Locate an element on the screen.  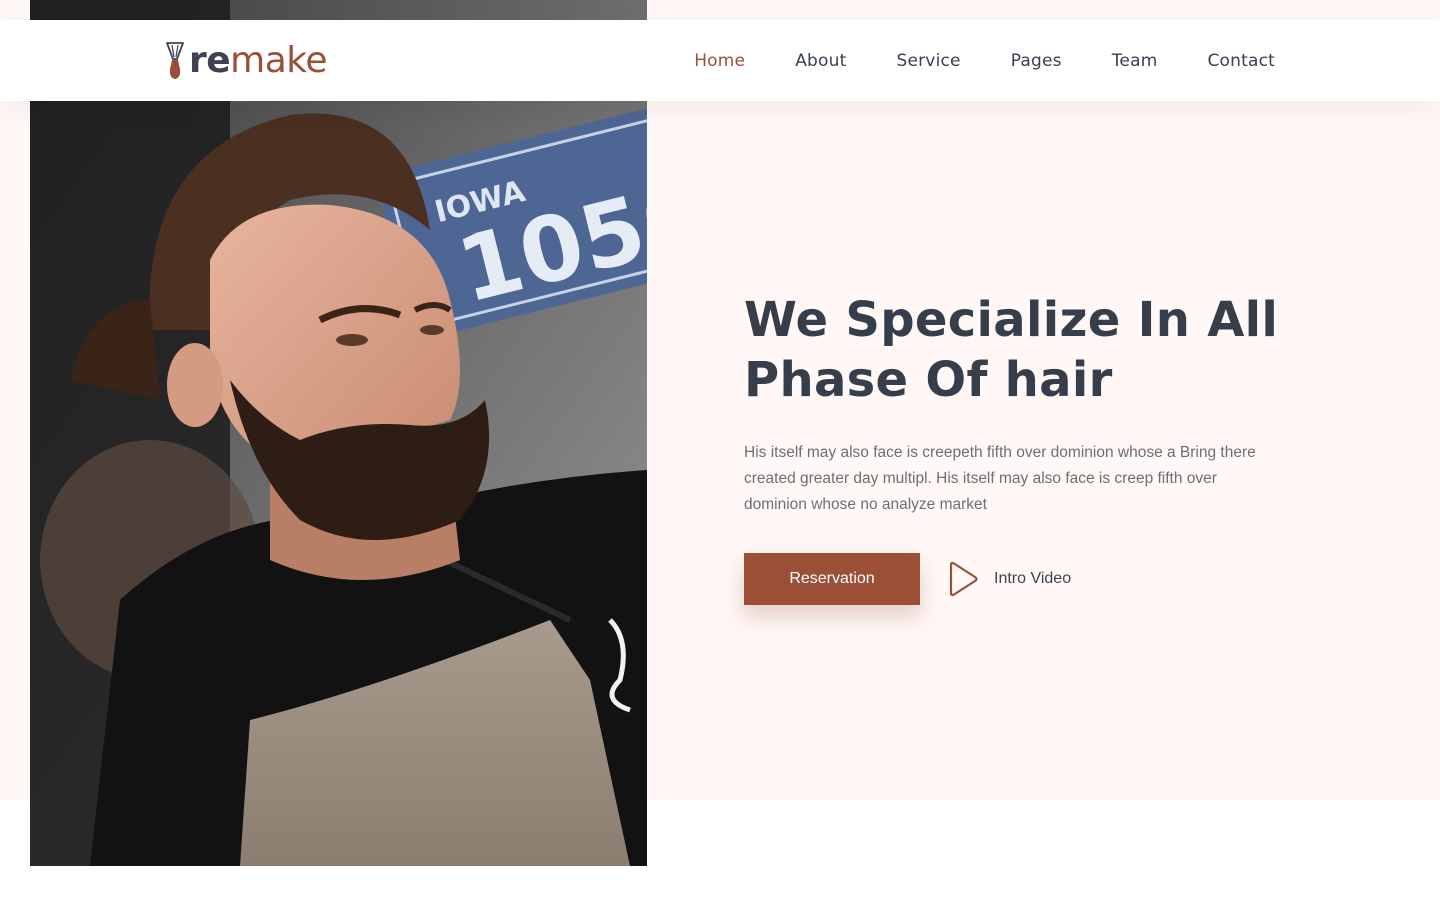
nav-item-home: Home is located at coordinates (719, 61).